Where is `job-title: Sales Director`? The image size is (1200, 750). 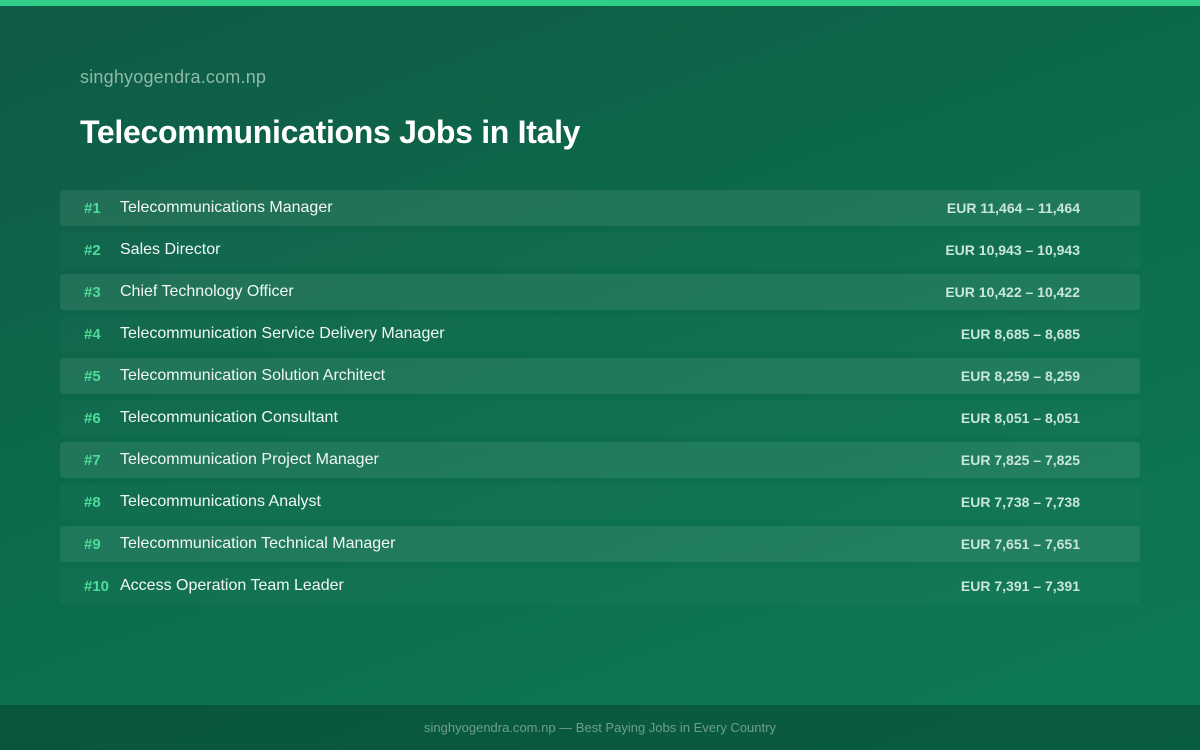 job-title: Sales Director is located at coordinates (170, 249).